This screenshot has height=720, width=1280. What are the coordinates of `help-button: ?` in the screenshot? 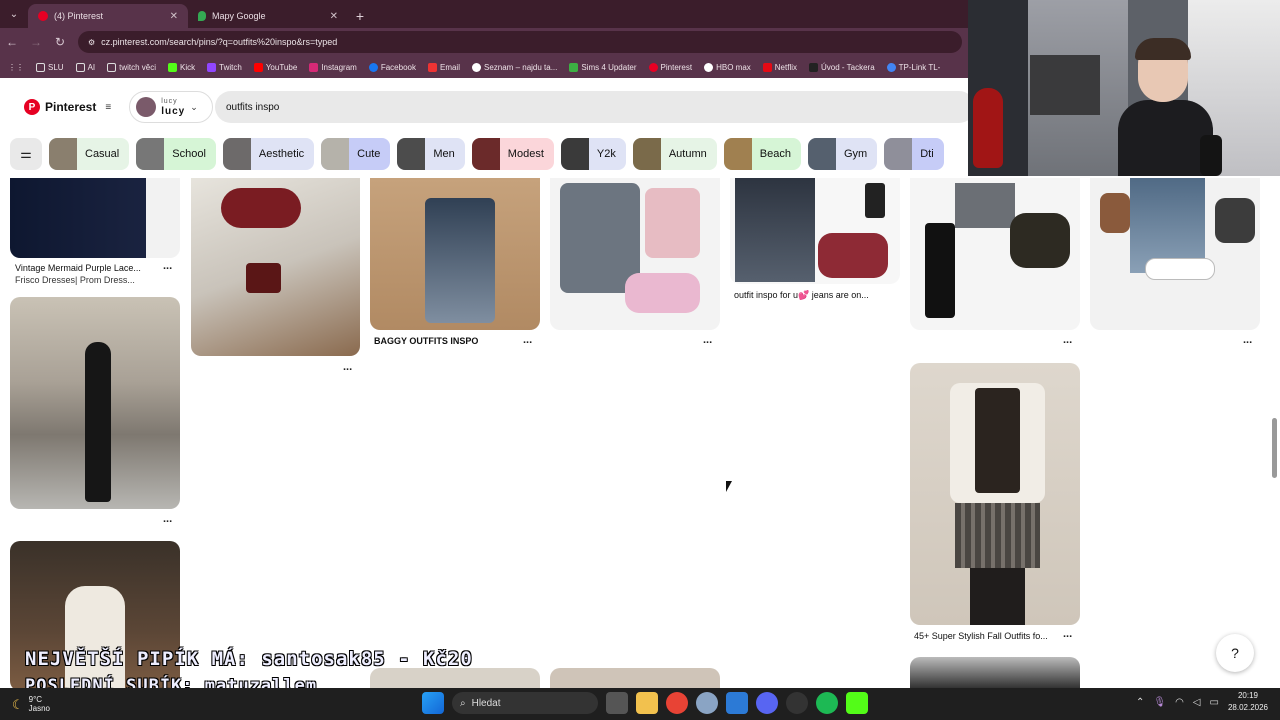 It's located at (1235, 653).